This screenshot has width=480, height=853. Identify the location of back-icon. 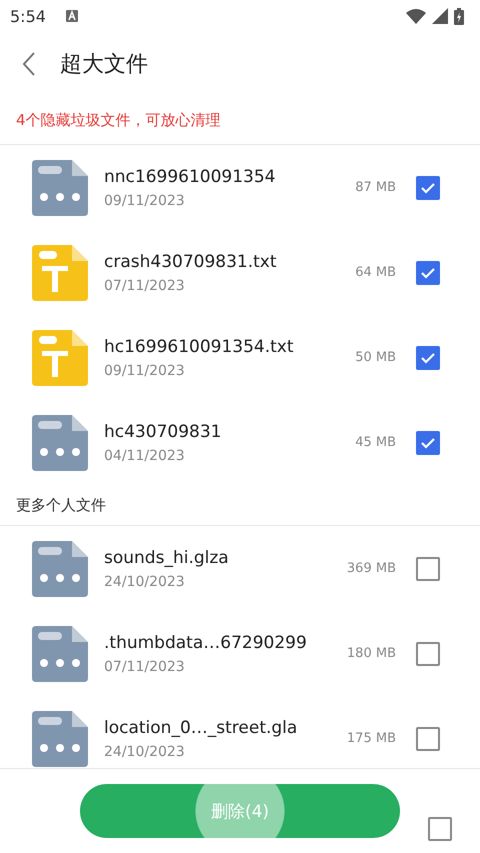
(29, 64).